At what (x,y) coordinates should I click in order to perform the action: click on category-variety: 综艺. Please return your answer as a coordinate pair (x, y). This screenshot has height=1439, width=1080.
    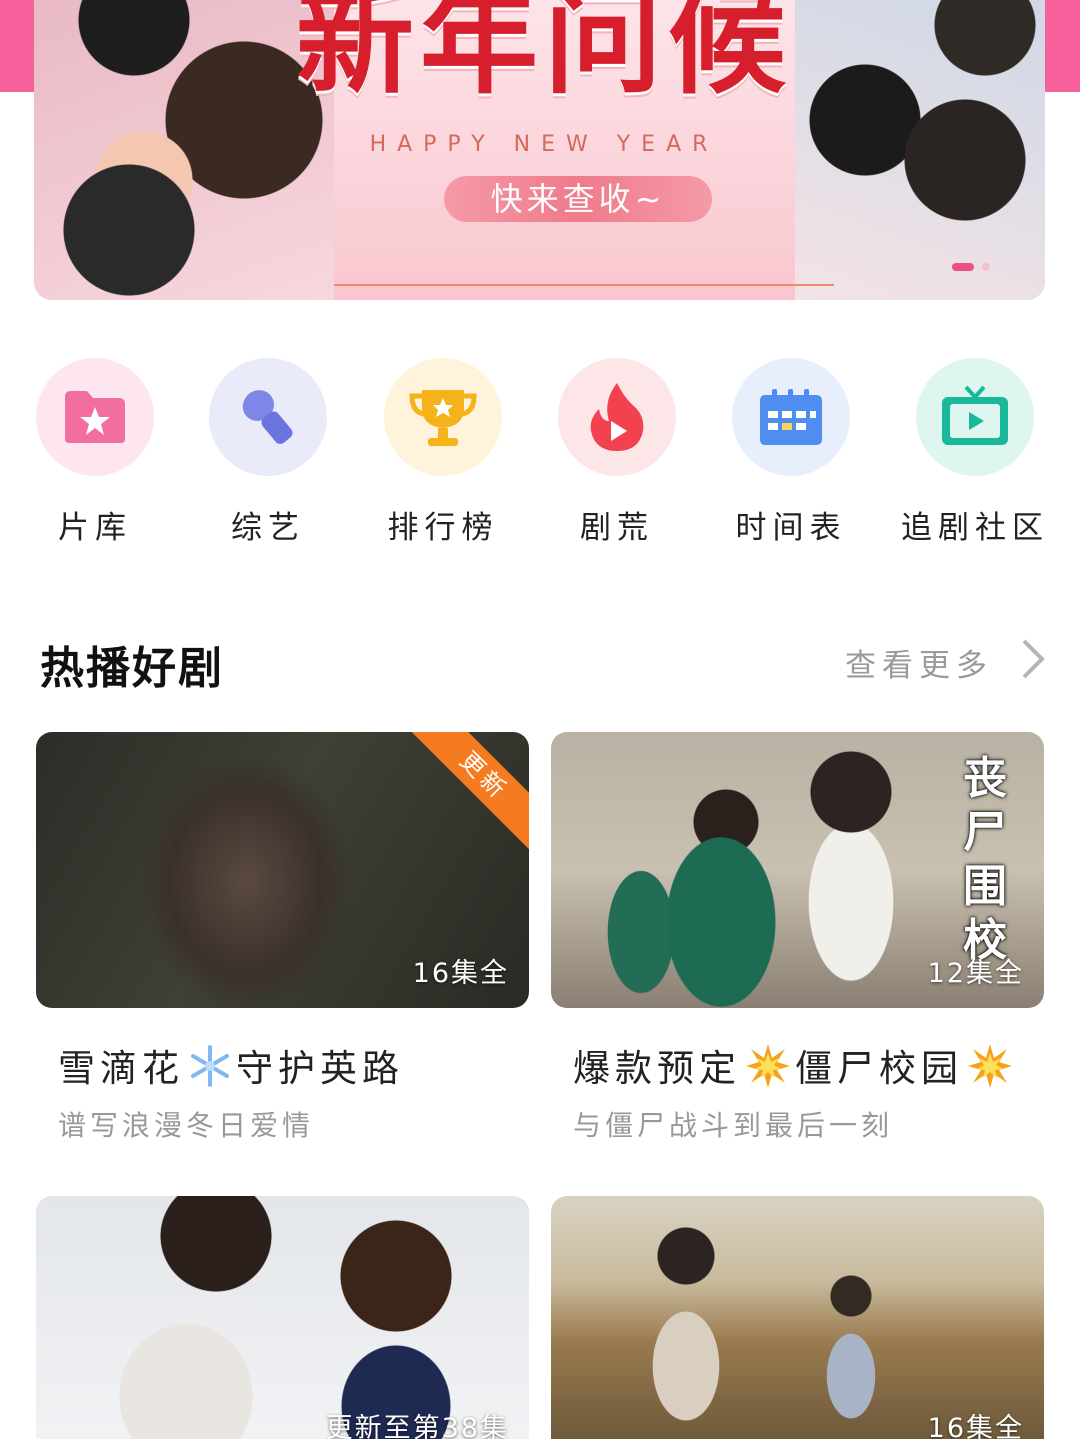
    Looking at the image, I should click on (268, 448).